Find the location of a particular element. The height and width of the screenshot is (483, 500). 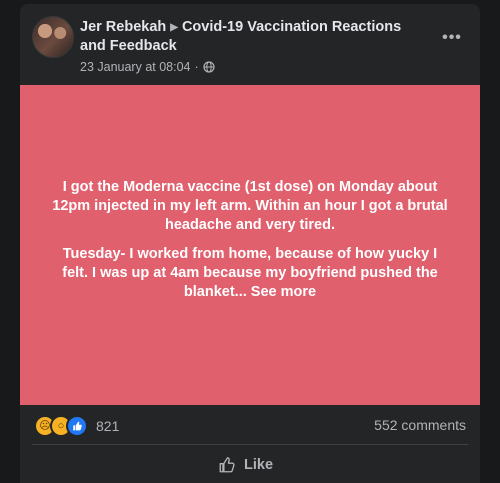

divider is located at coordinates (250, 444).